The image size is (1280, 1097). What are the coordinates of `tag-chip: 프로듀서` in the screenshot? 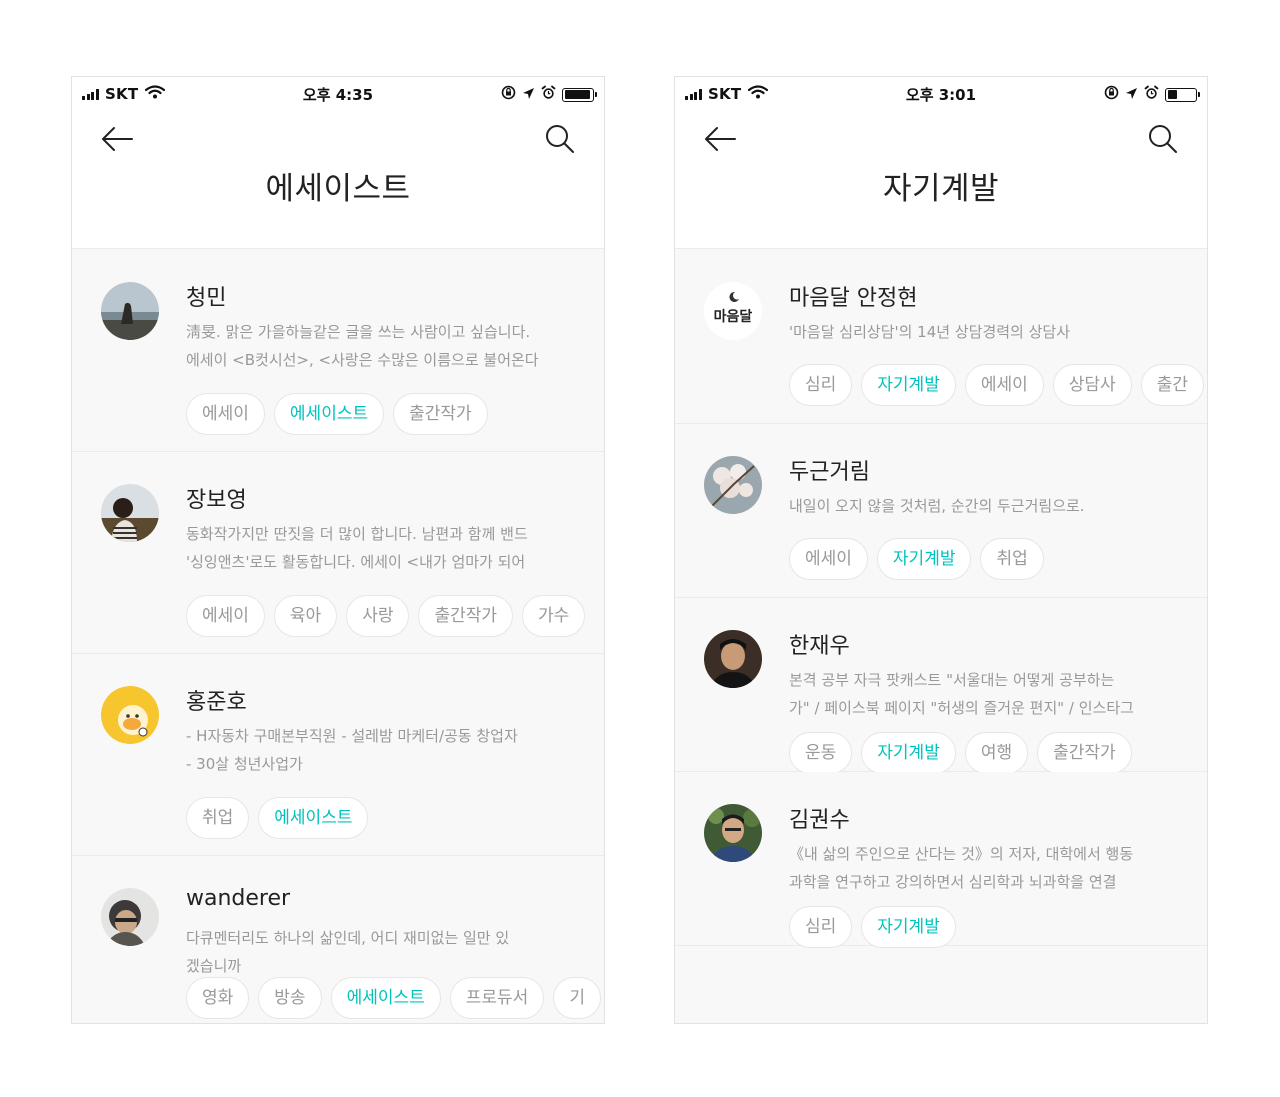 It's located at (497, 998).